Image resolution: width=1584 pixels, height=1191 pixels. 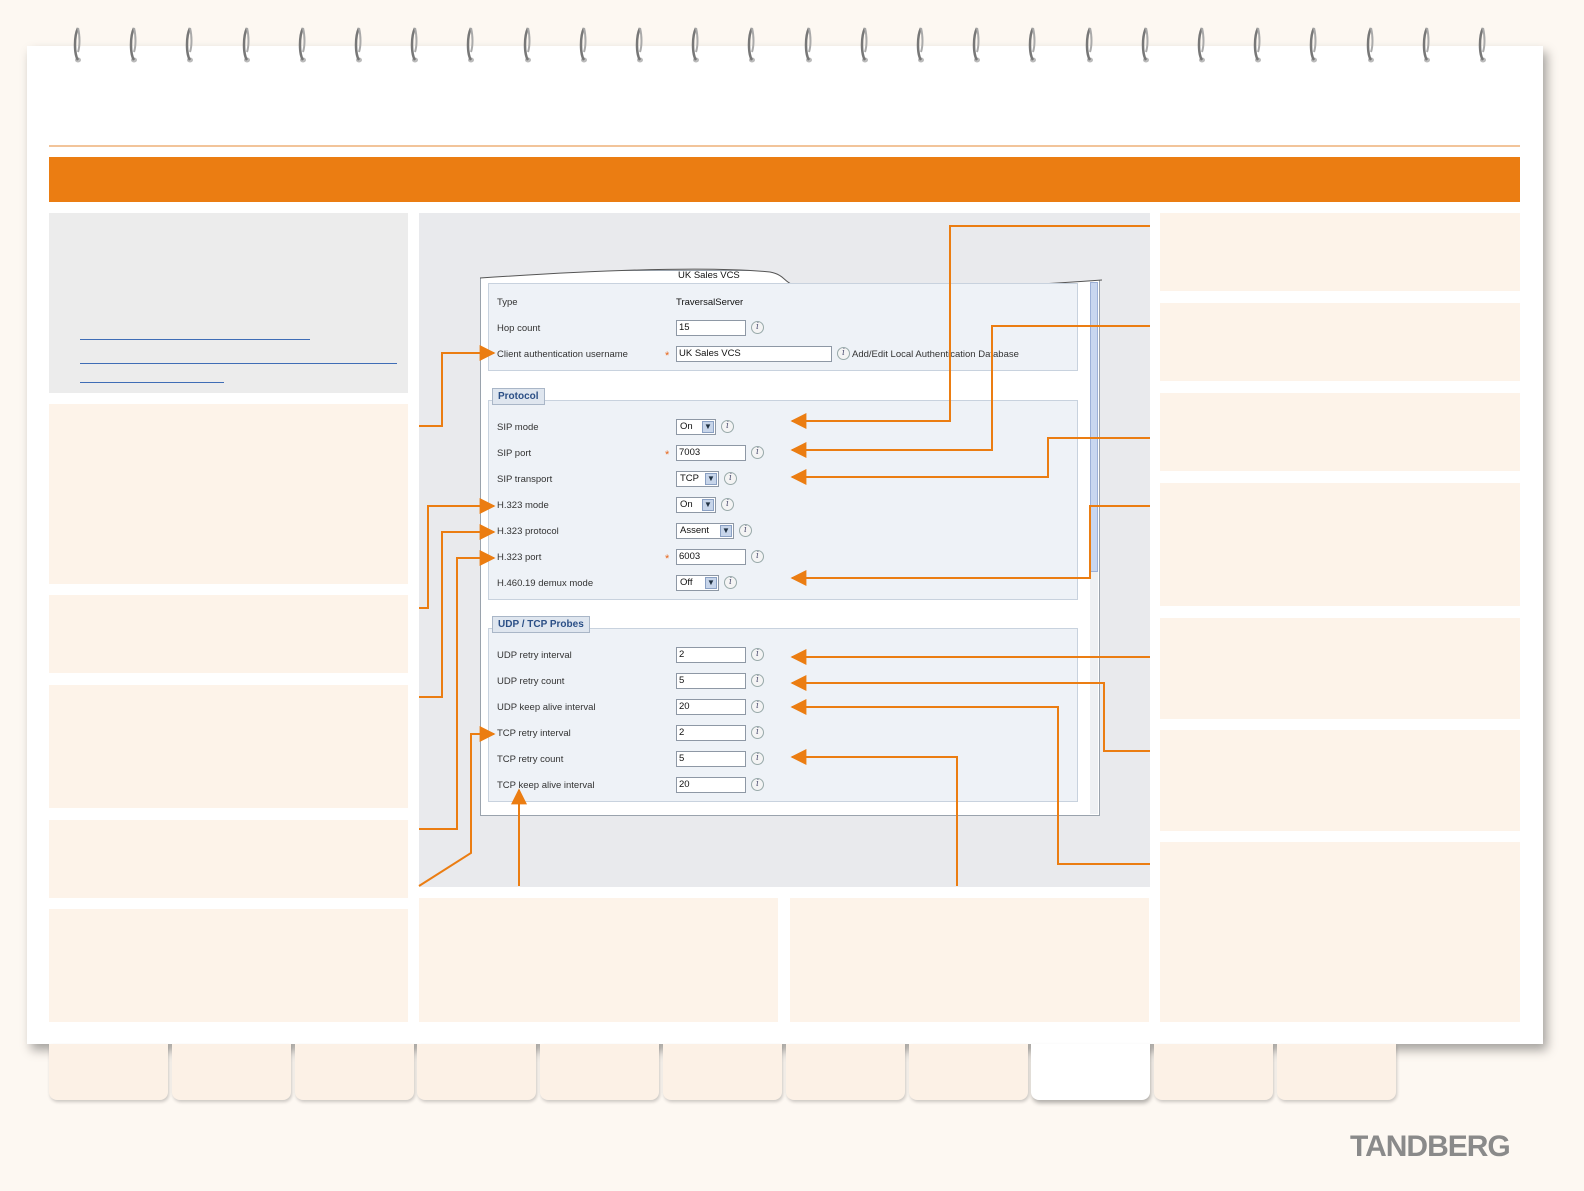 I want to click on field-label: UDP retry count, so click(x=531, y=681).